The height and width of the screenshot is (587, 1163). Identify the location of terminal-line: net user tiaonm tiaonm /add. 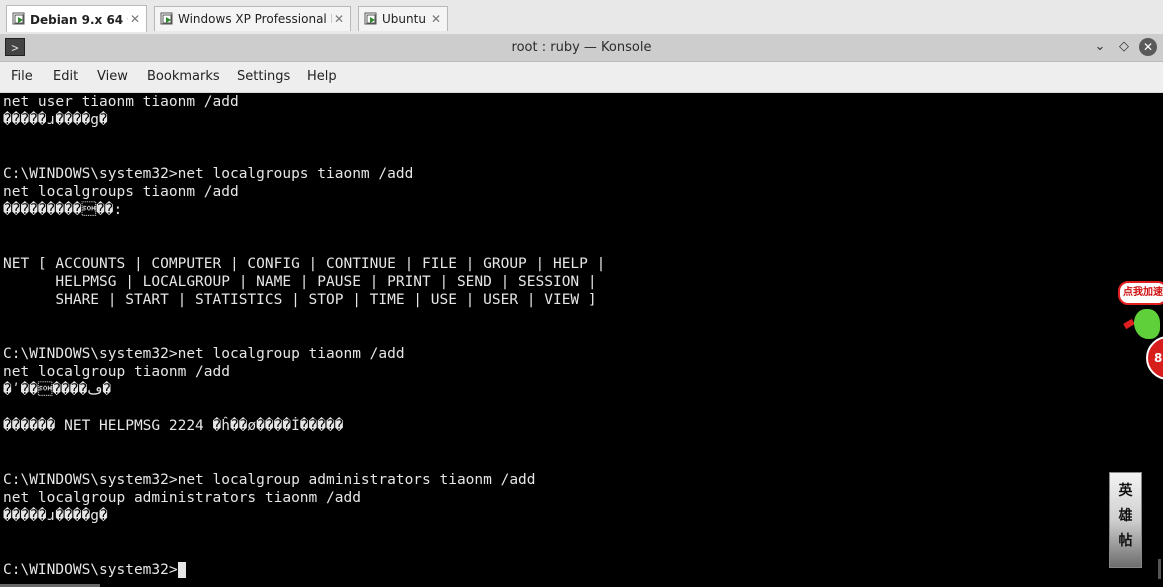
(121, 102).